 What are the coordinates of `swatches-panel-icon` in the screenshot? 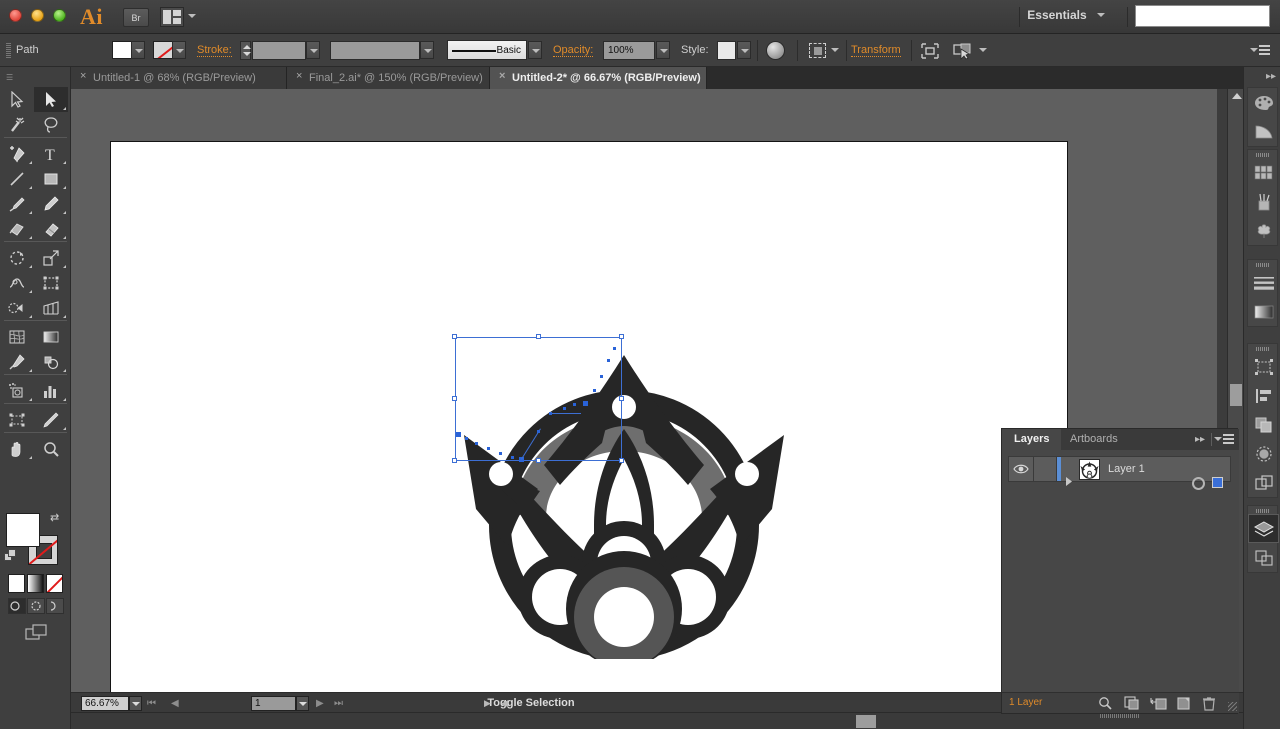 It's located at (1263, 172).